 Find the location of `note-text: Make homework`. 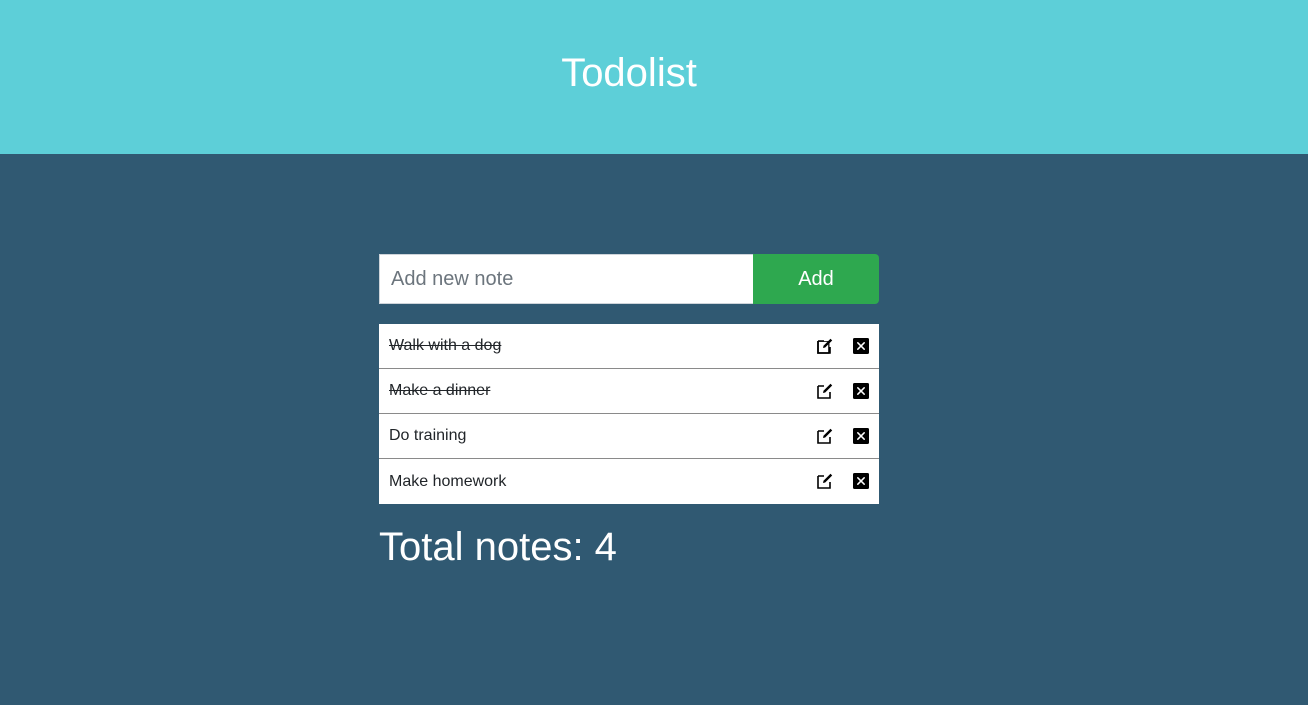

note-text: Make homework is located at coordinates (634, 482).